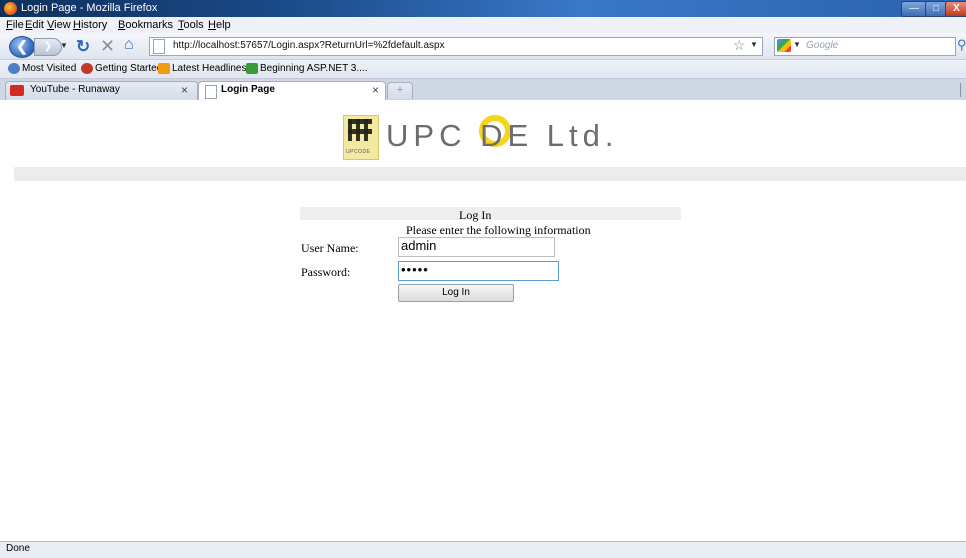 This screenshot has width=966, height=558. I want to click on reload-icon: ↻, so click(83, 47).